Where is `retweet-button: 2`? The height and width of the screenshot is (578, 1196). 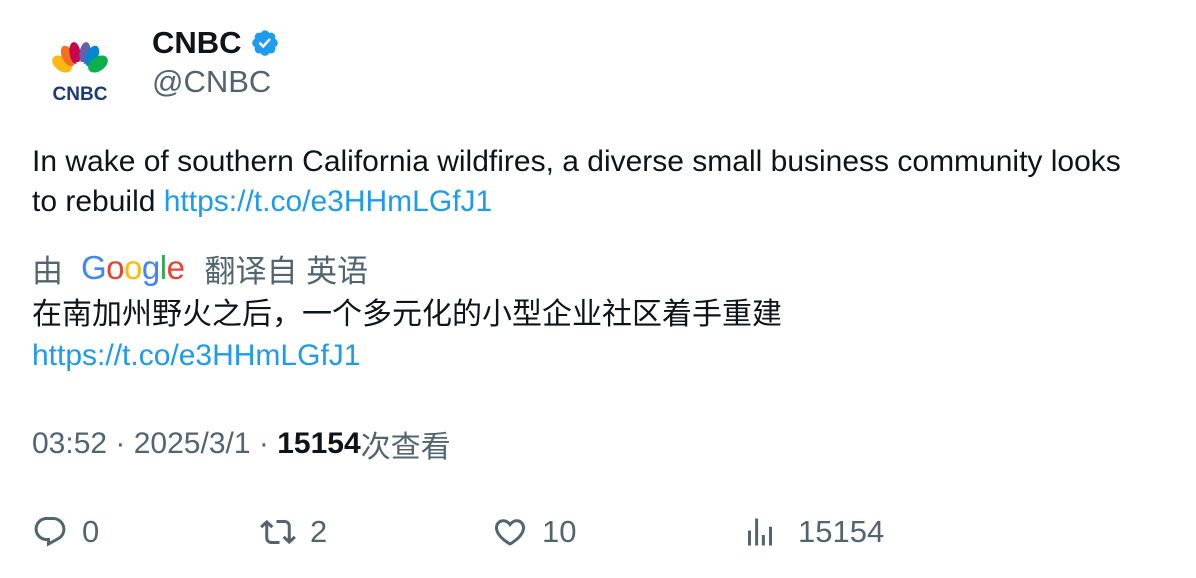 retweet-button: 2 is located at coordinates (293, 532).